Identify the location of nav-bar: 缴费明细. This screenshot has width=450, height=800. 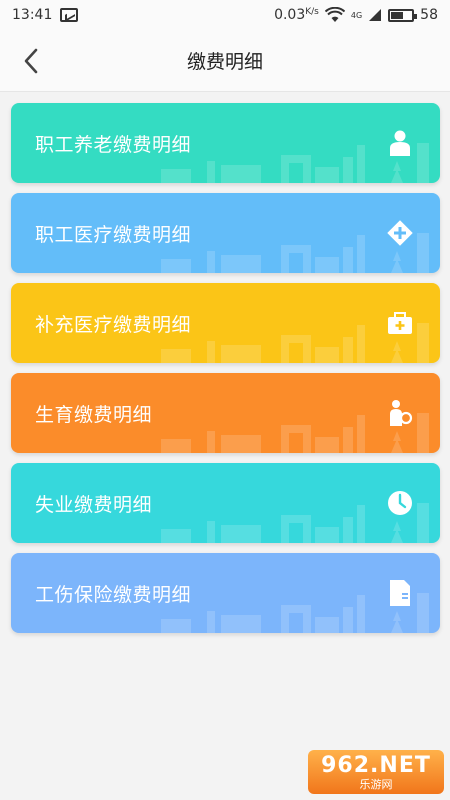
(225, 61).